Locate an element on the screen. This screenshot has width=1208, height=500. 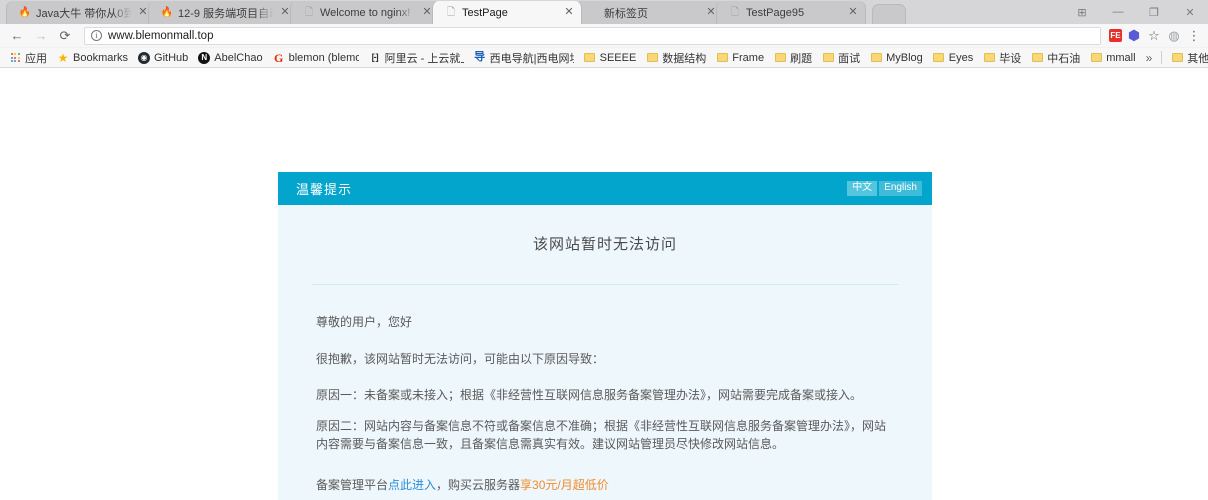
bookmark-label: AbelChao is located at coordinates (238, 57).